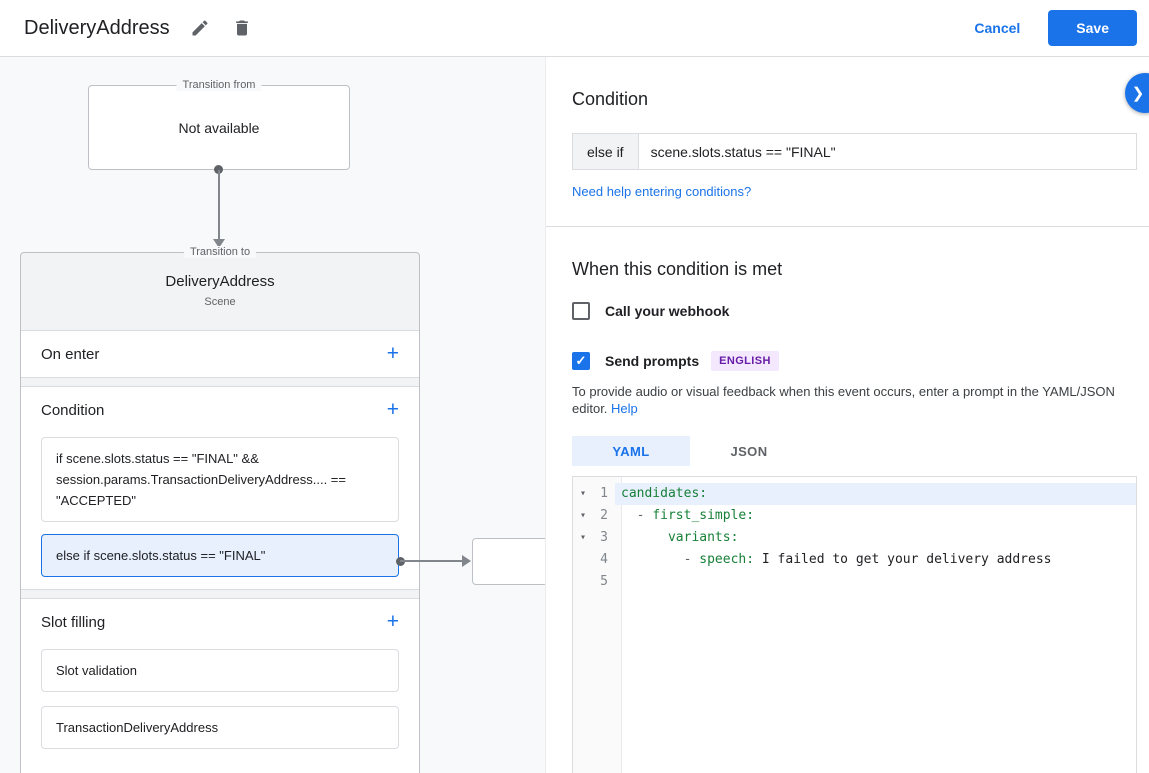 The image size is (1149, 773). What do you see at coordinates (854, 192) in the screenshot?
I see `condition-help-row: Need help entering conditions?` at bounding box center [854, 192].